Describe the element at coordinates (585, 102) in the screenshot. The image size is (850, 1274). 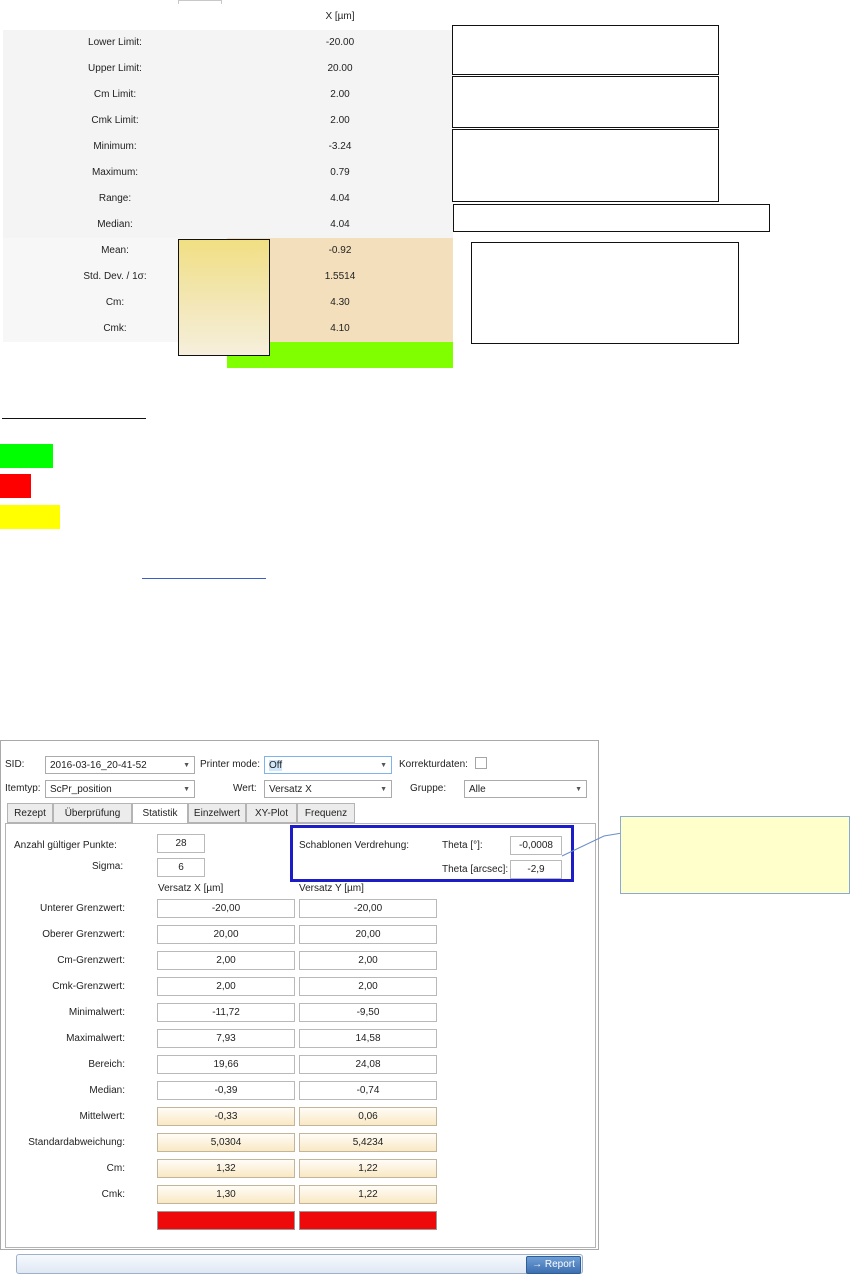
I see `annotation-box-cm-limits` at that location.